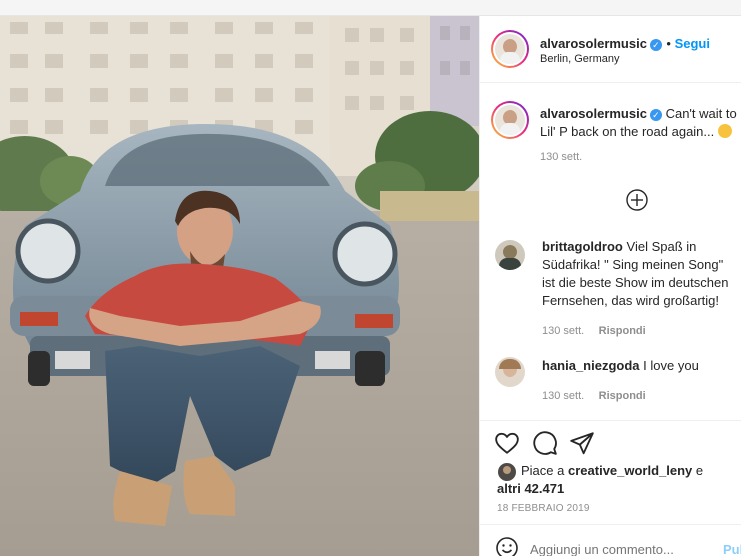 This screenshot has width=741, height=556. What do you see at coordinates (593, 113) in the screenshot?
I see `caption-username: alvarosolermusic` at bounding box center [593, 113].